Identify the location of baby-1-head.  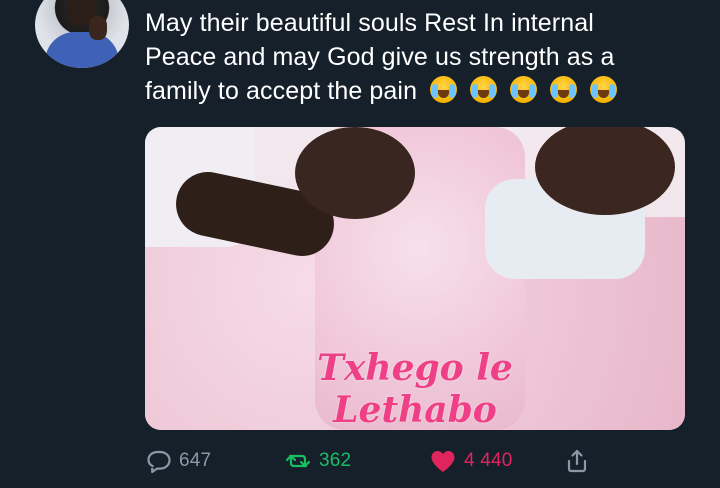
(355, 173).